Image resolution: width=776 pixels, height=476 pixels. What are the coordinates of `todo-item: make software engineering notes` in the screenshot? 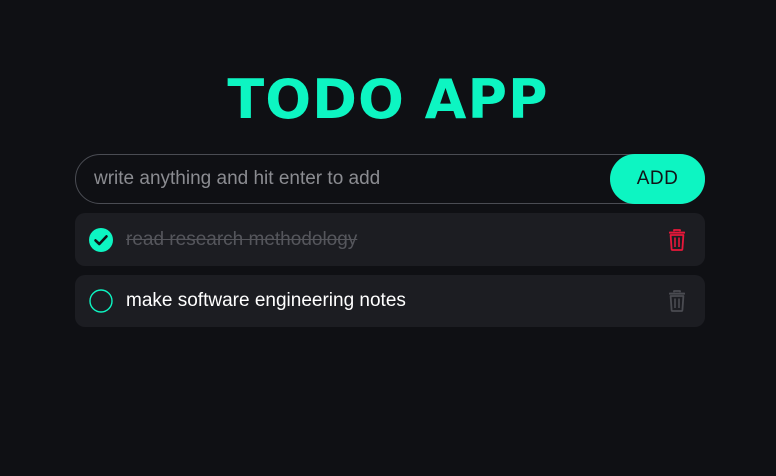 It's located at (390, 301).